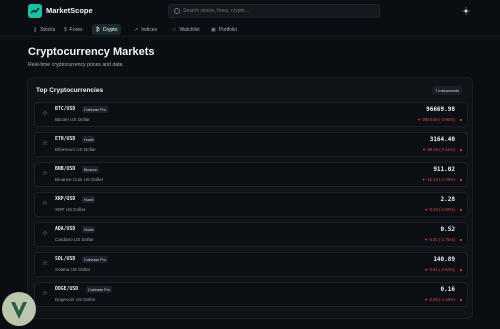 The width and height of the screenshot is (500, 329). I want to click on tab-indices: ↗ Indices, so click(145, 29).